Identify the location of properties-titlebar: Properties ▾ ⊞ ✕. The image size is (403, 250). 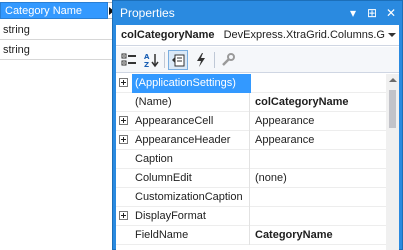
(257, 13).